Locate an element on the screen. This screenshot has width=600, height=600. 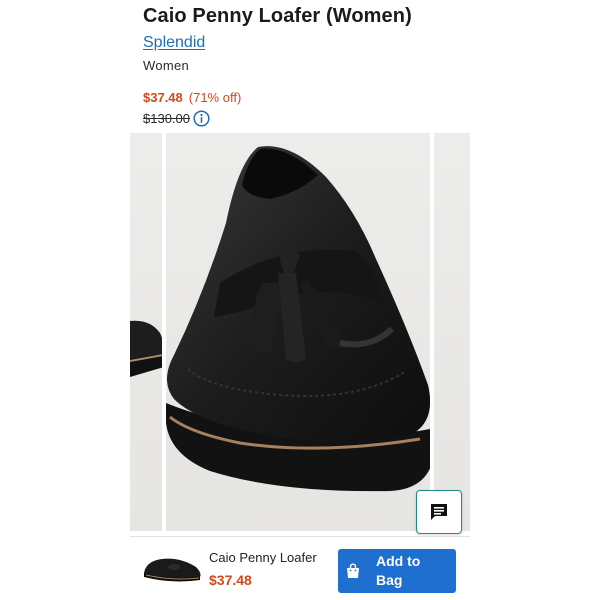
add-to-bag-label: Add to Bag is located at coordinates (398, 570).